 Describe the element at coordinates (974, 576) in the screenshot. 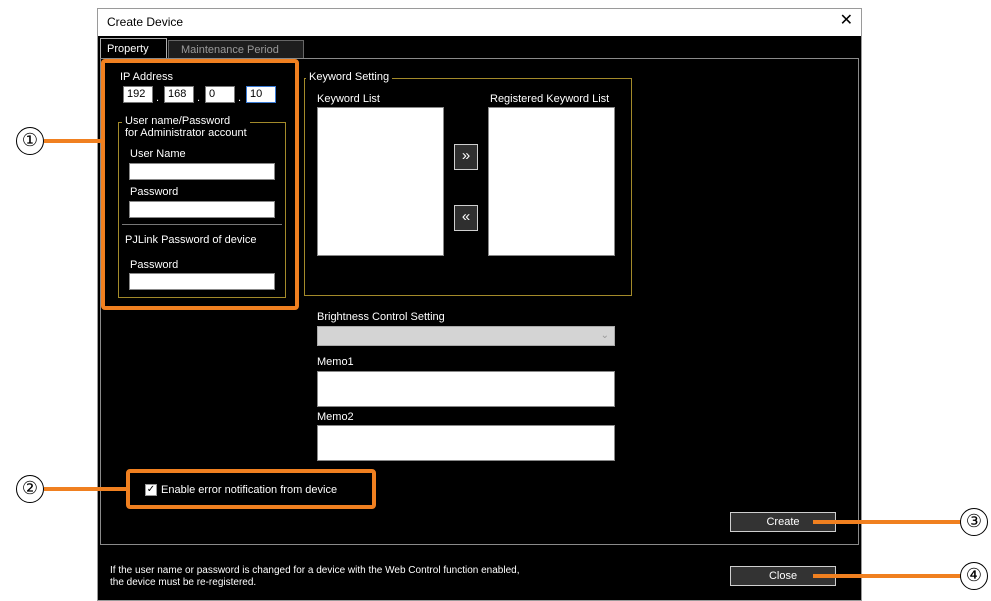

I see `callout-4-marker: ④` at that location.